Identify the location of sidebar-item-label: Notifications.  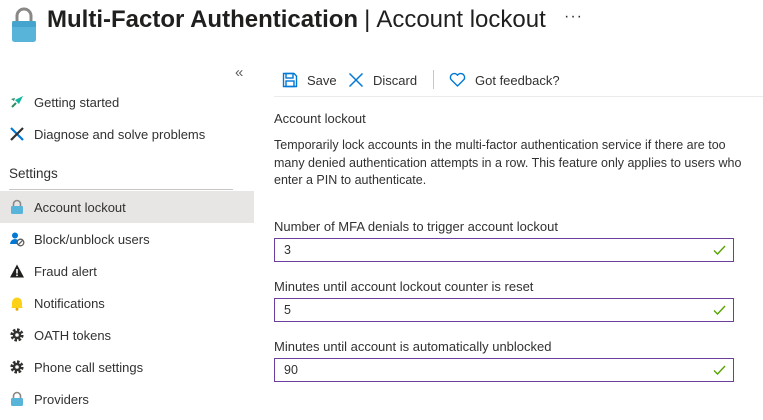
(69, 303).